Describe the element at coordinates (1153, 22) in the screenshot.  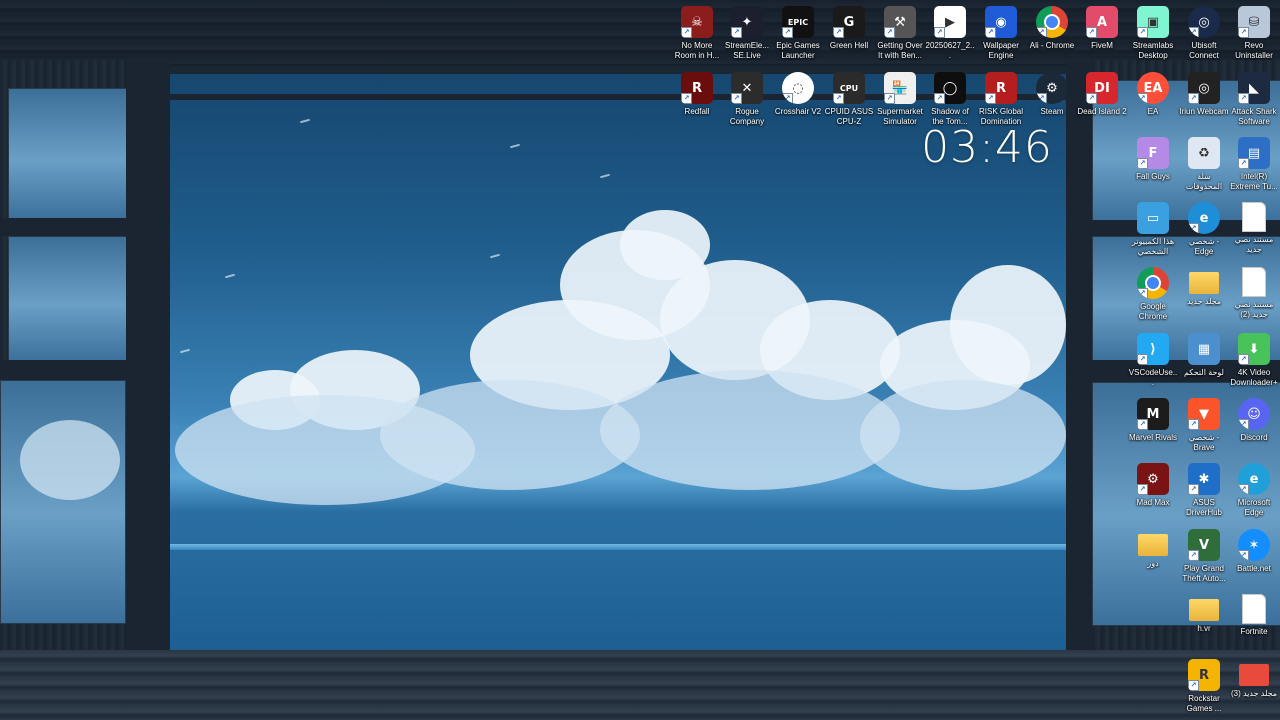
I see `streamlabs-icon: ▣ ↗` at that location.